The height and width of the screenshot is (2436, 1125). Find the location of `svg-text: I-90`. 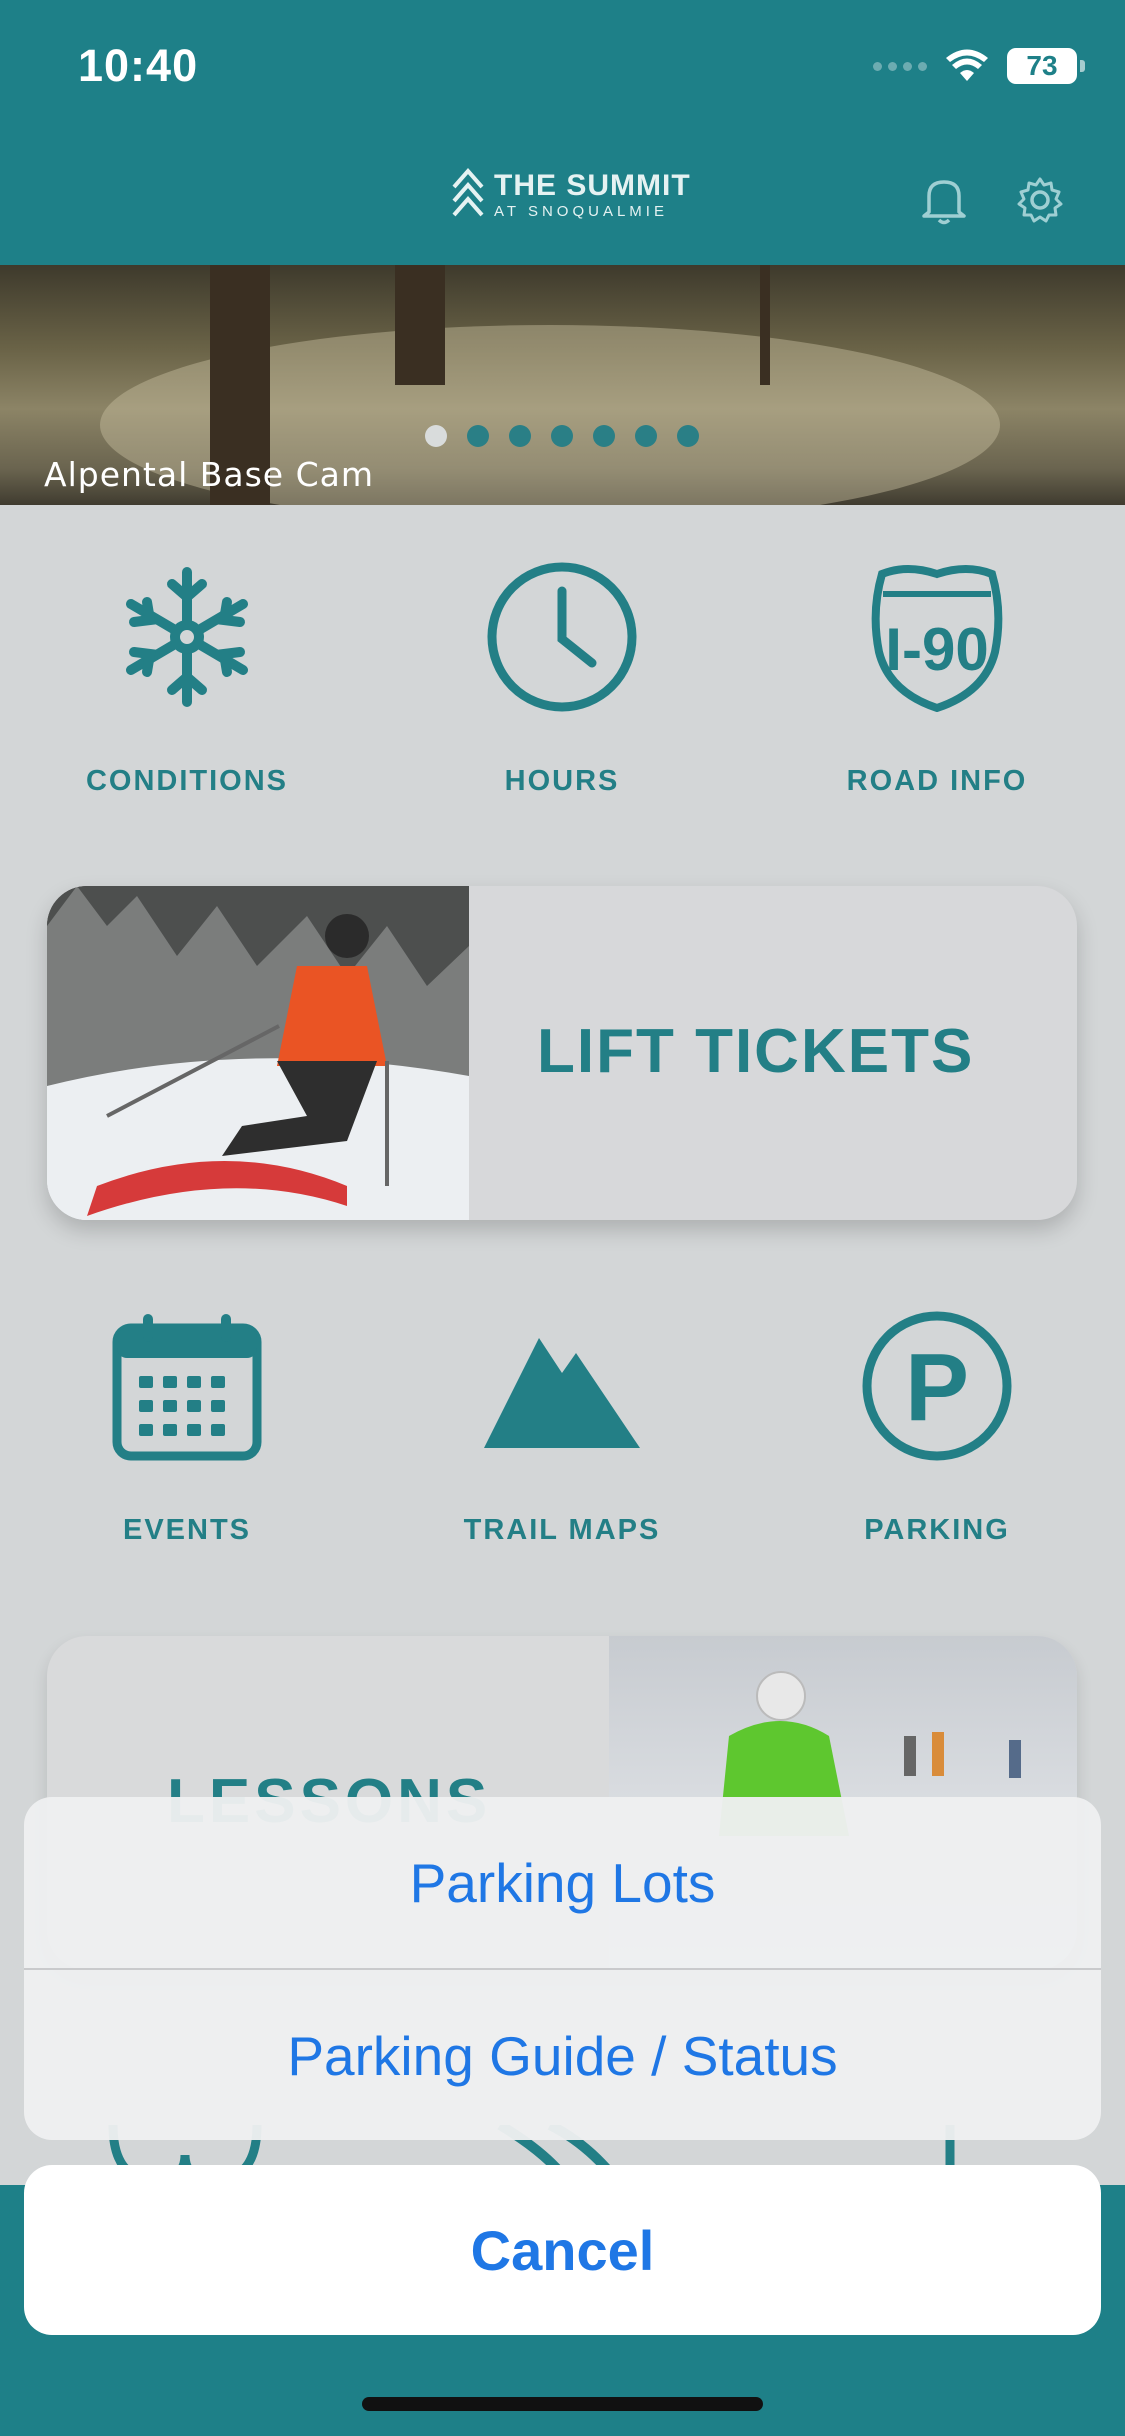

svg-text: I-90 is located at coordinates (936, 649).